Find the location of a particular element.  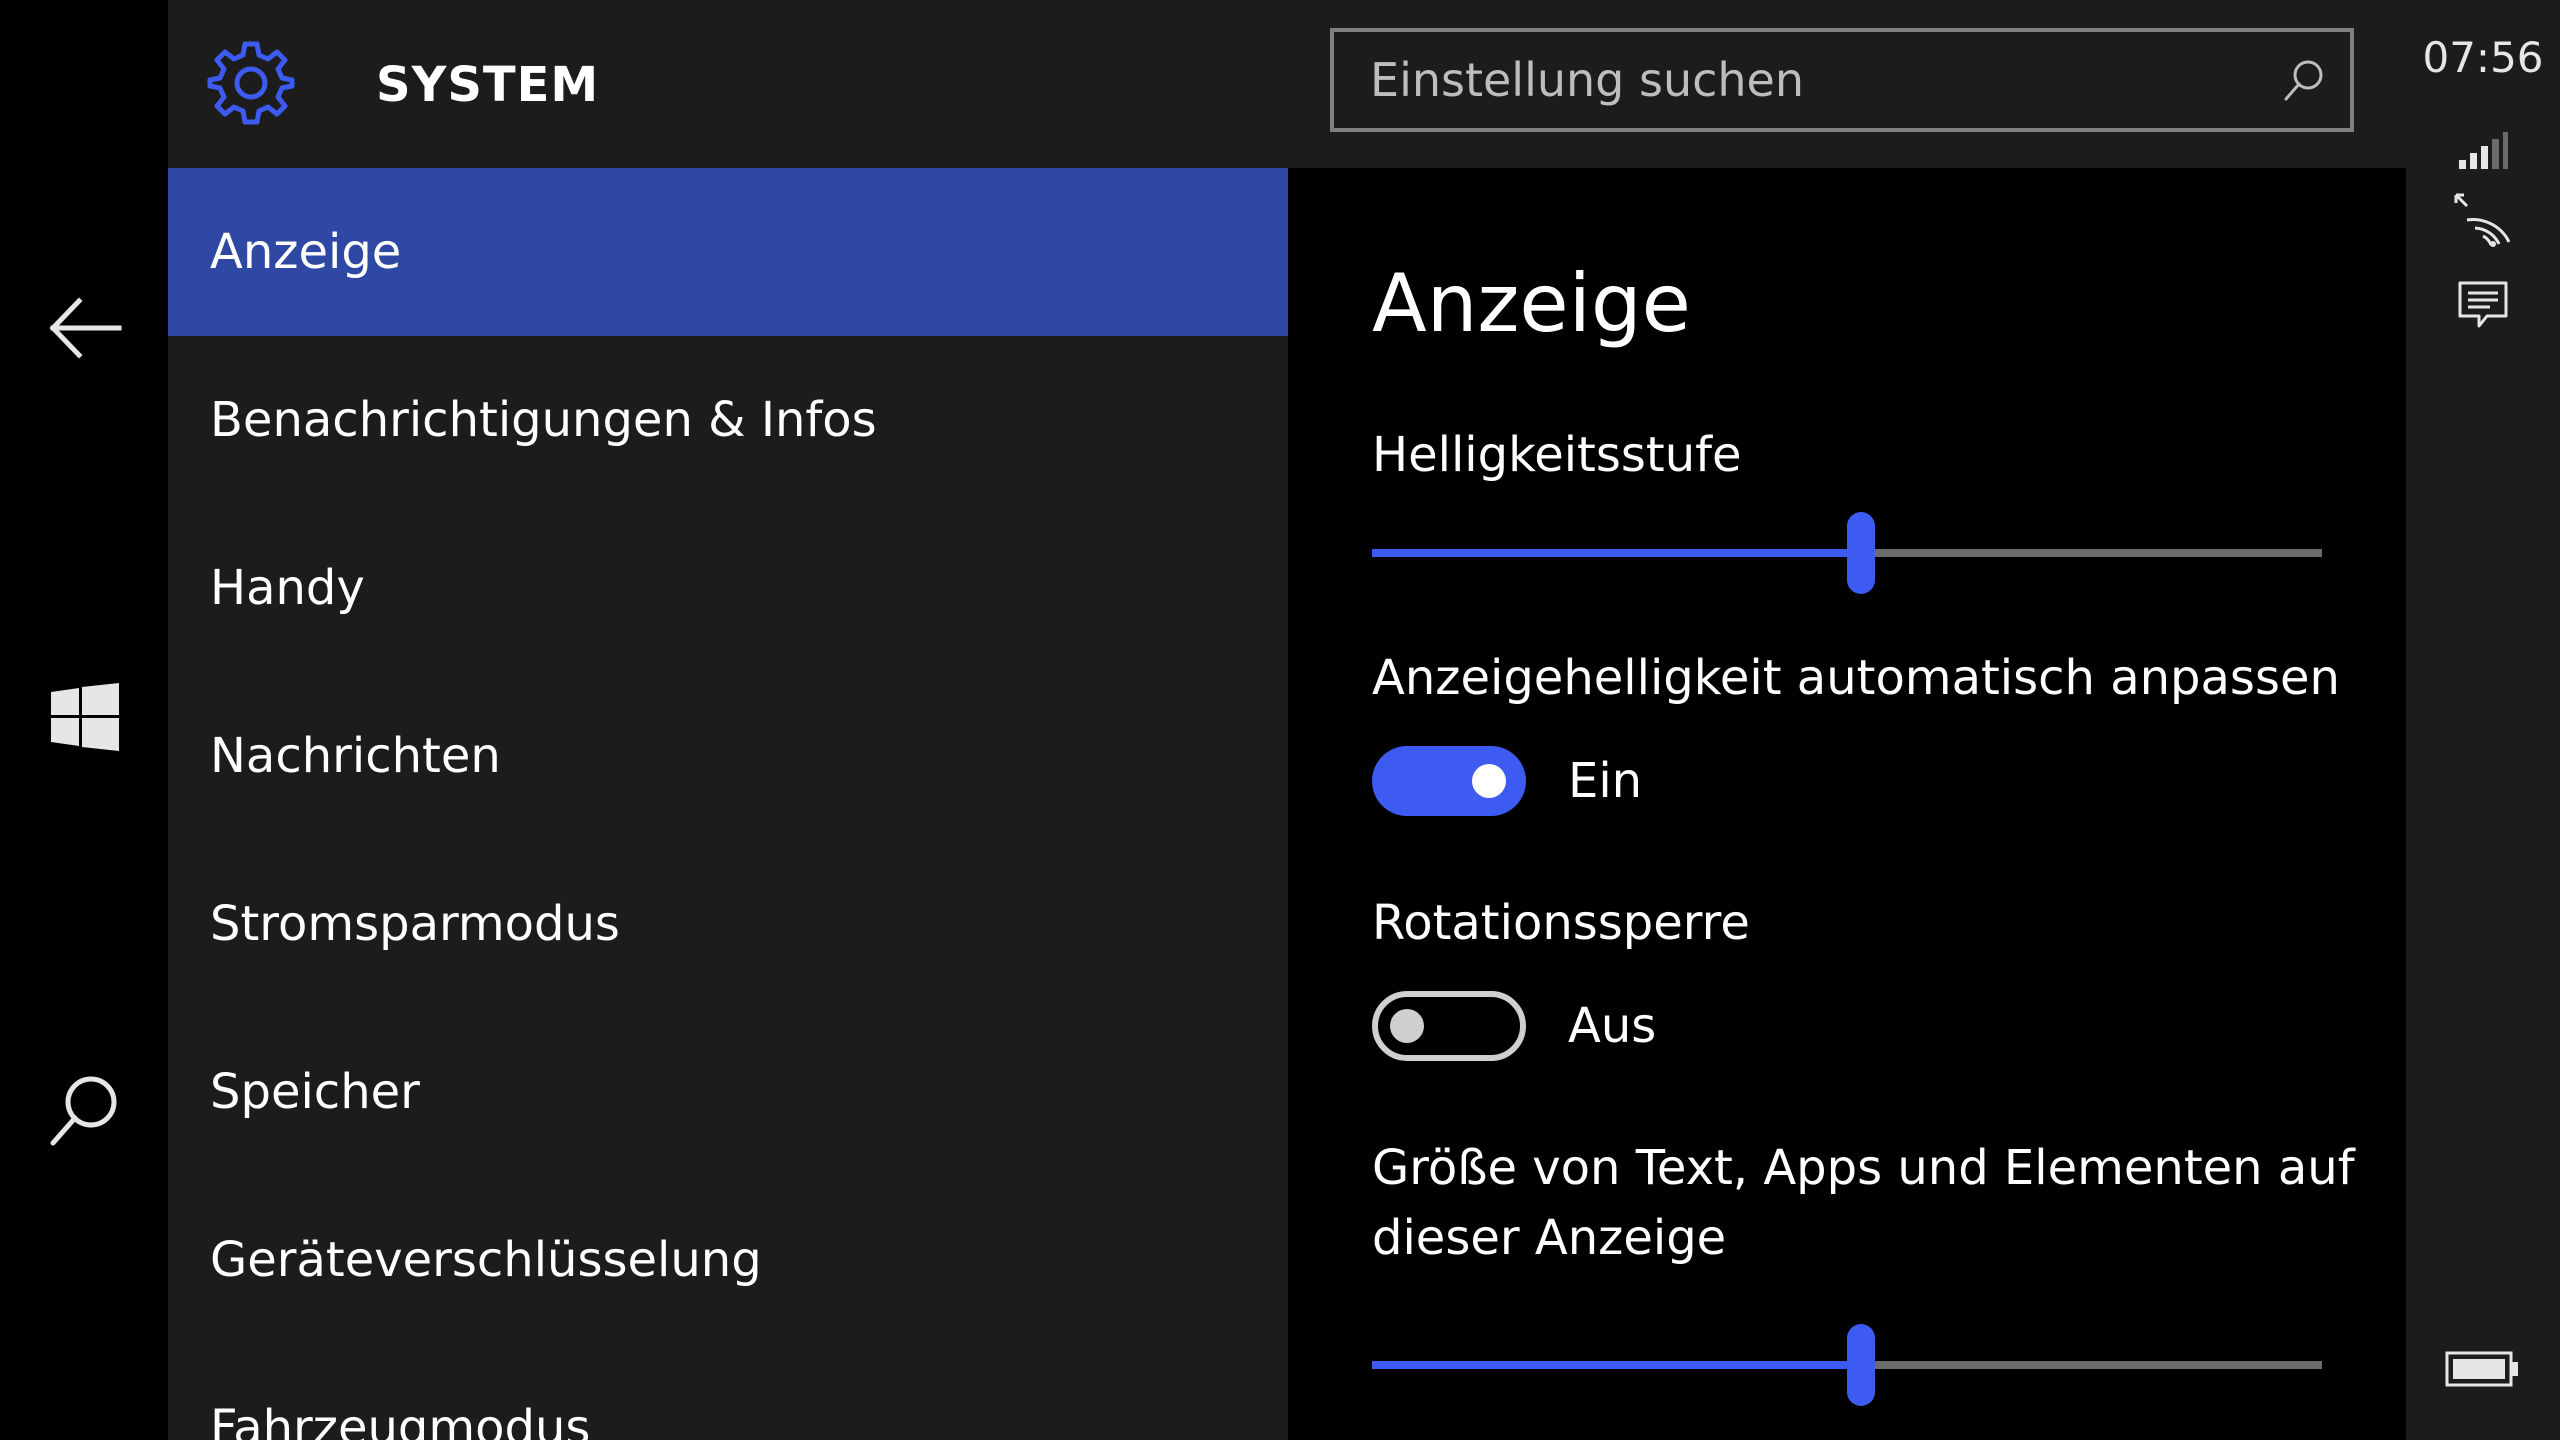

search-box is located at coordinates (1842, 80).